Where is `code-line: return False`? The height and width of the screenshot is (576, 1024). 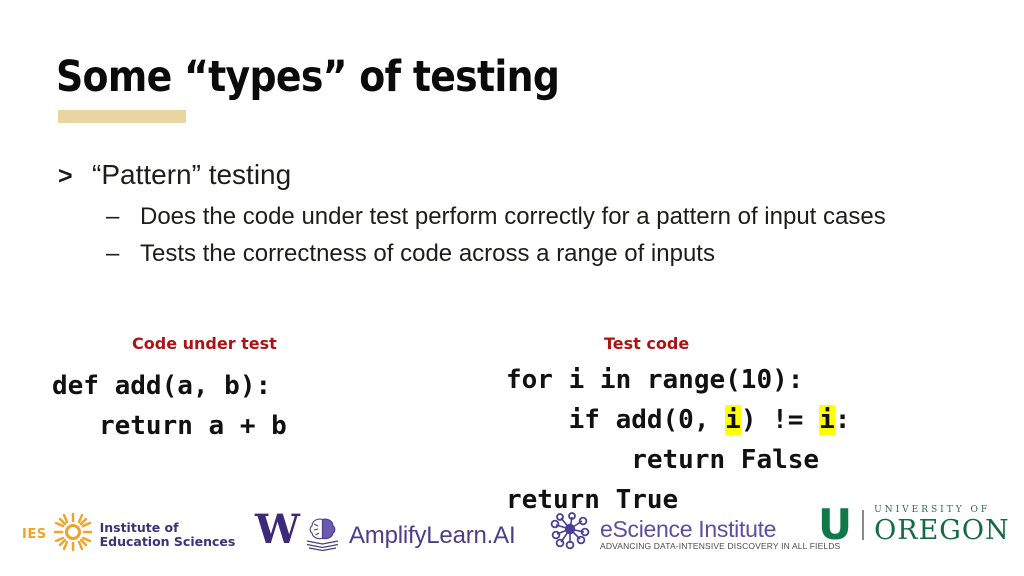
code-line: return False is located at coordinates (663, 460).